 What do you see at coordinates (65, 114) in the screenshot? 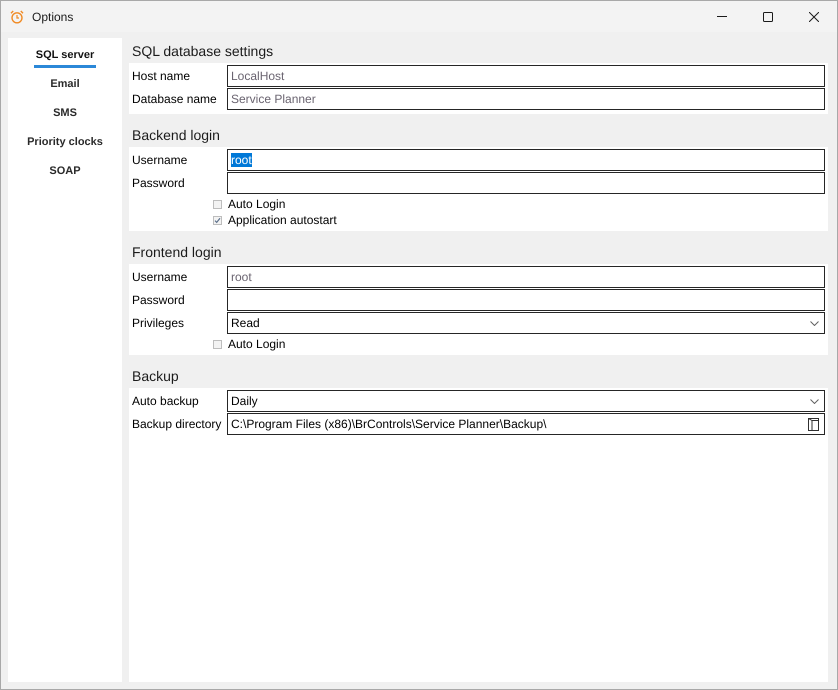
I see `sidebar-tab: SMS` at bounding box center [65, 114].